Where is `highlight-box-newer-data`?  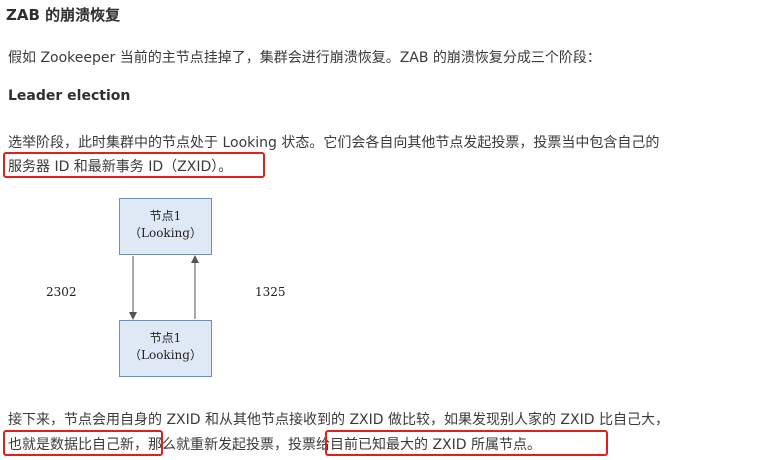
highlight-box-newer-data is located at coordinates (83, 443).